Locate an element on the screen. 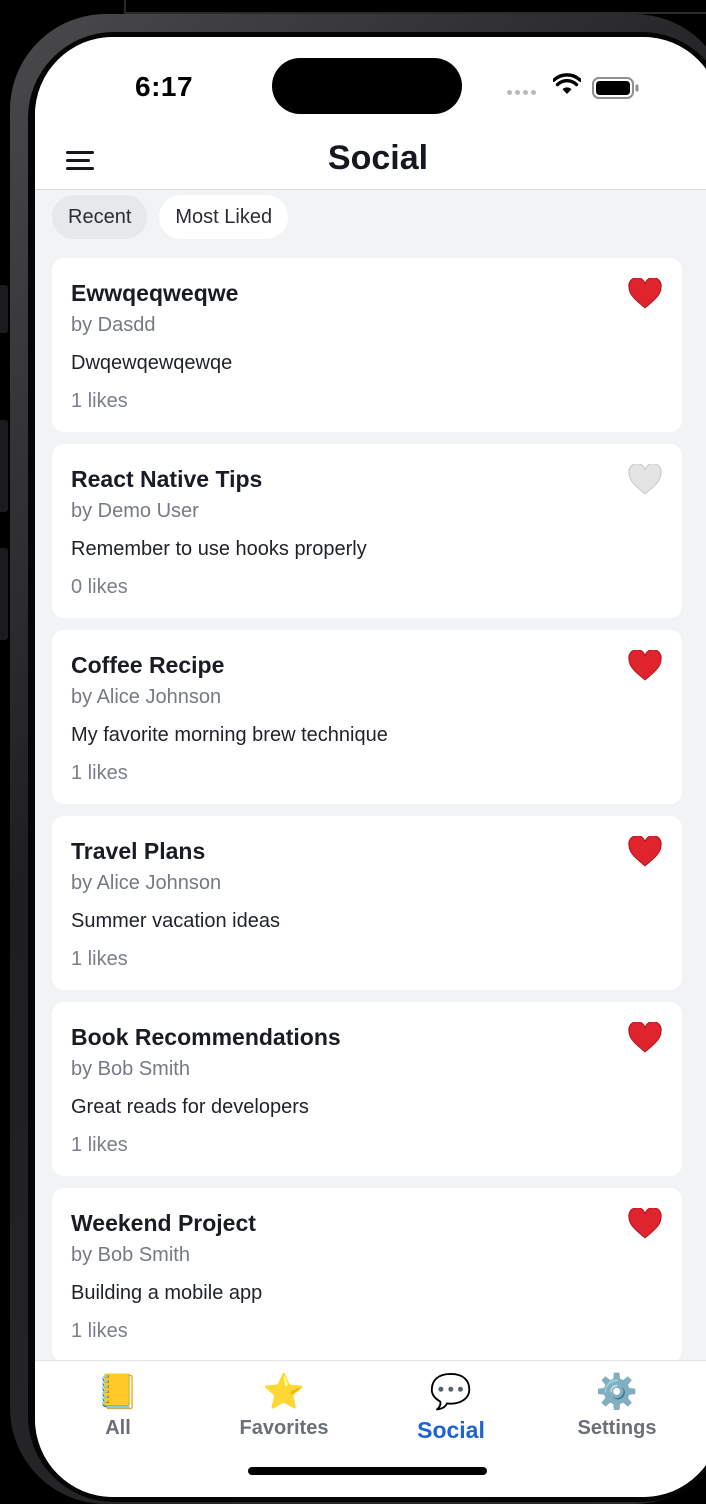 The image size is (706, 1504). tab-favorites: ⭐ Favorites is located at coordinates (284, 1405).